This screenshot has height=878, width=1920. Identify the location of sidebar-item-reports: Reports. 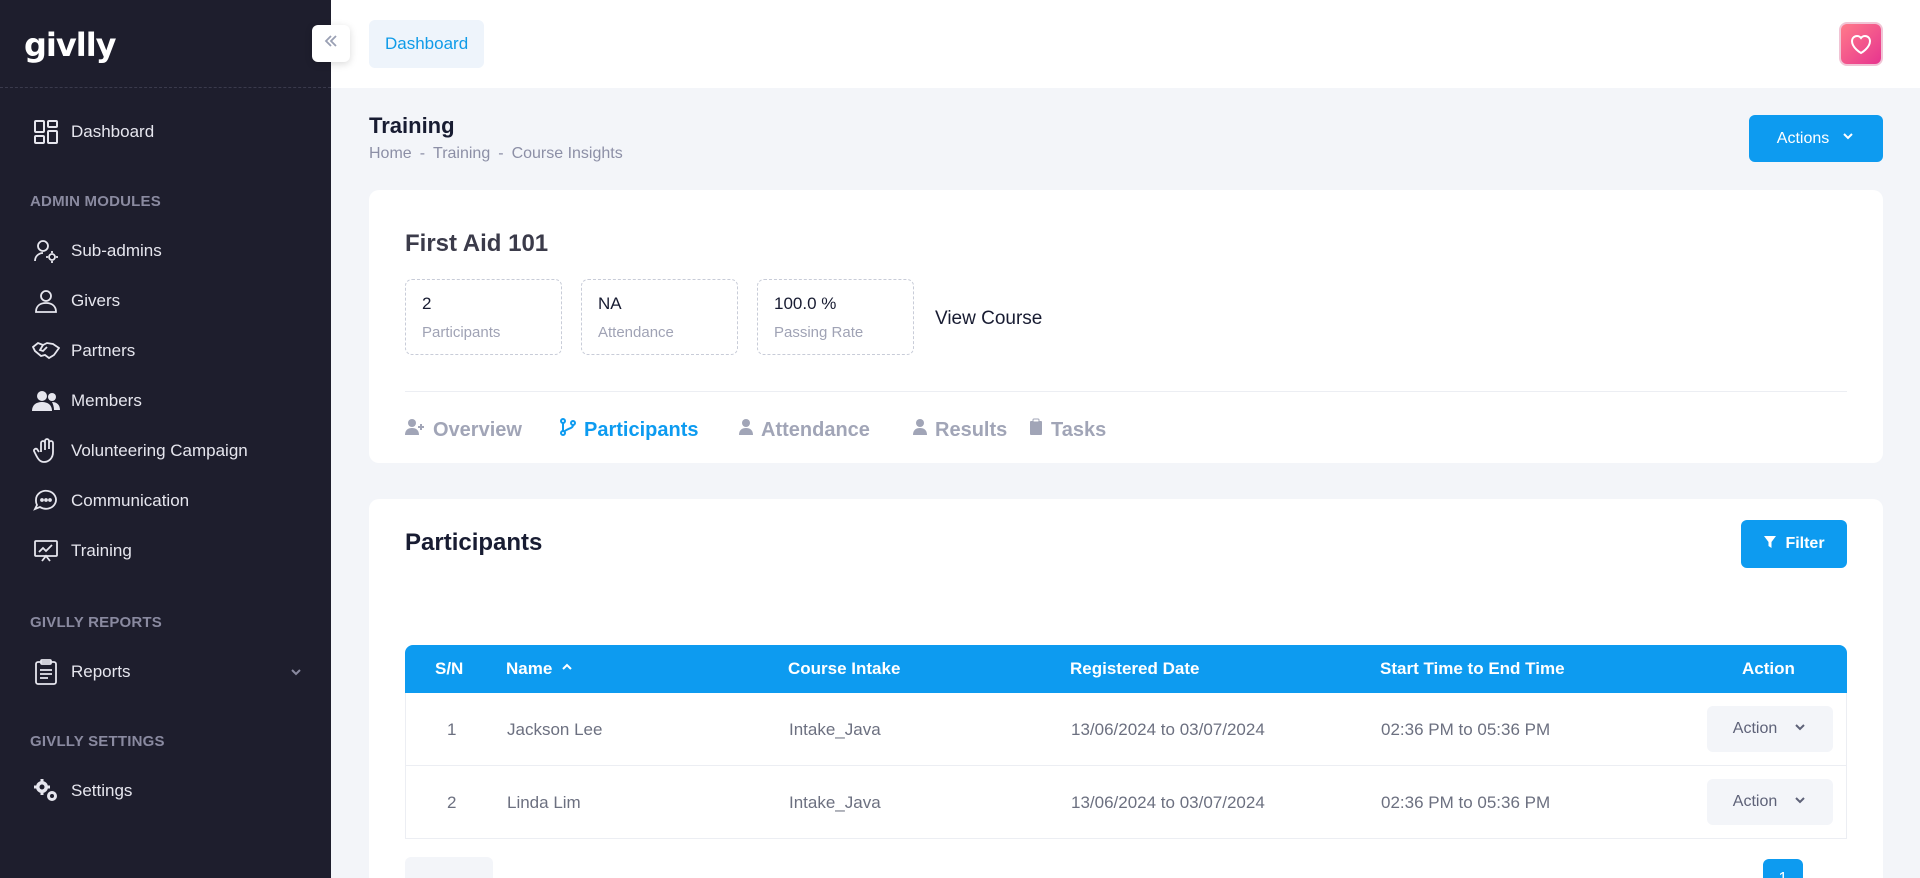
(165, 672).